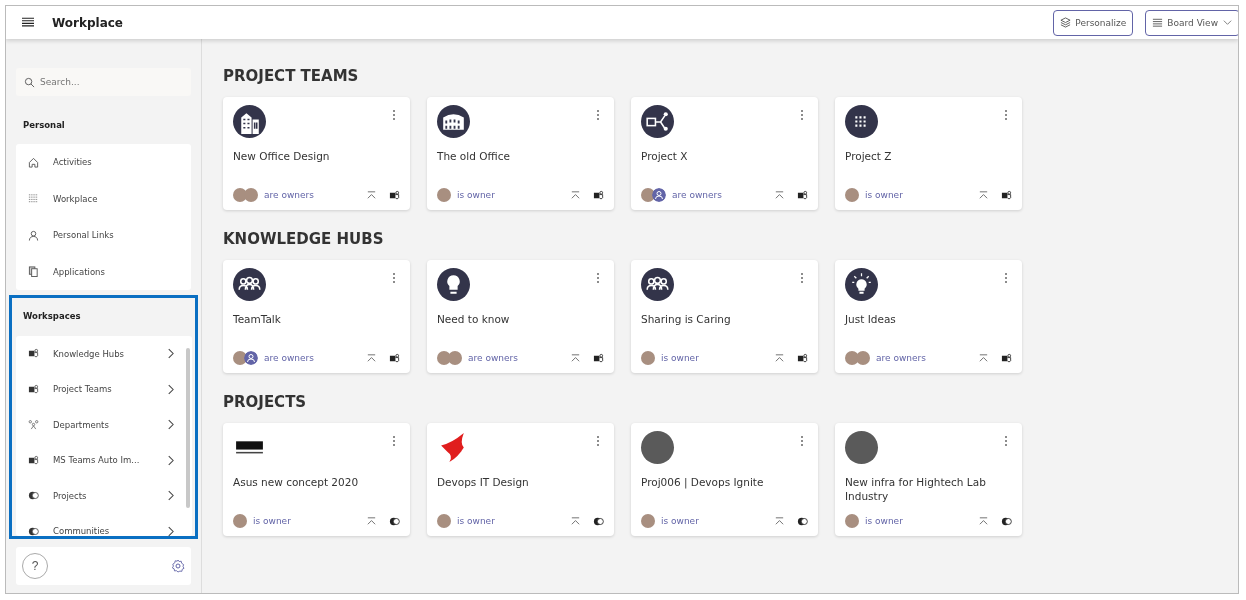 The height and width of the screenshot is (600, 1246). I want to click on settings-icon, so click(178, 566).